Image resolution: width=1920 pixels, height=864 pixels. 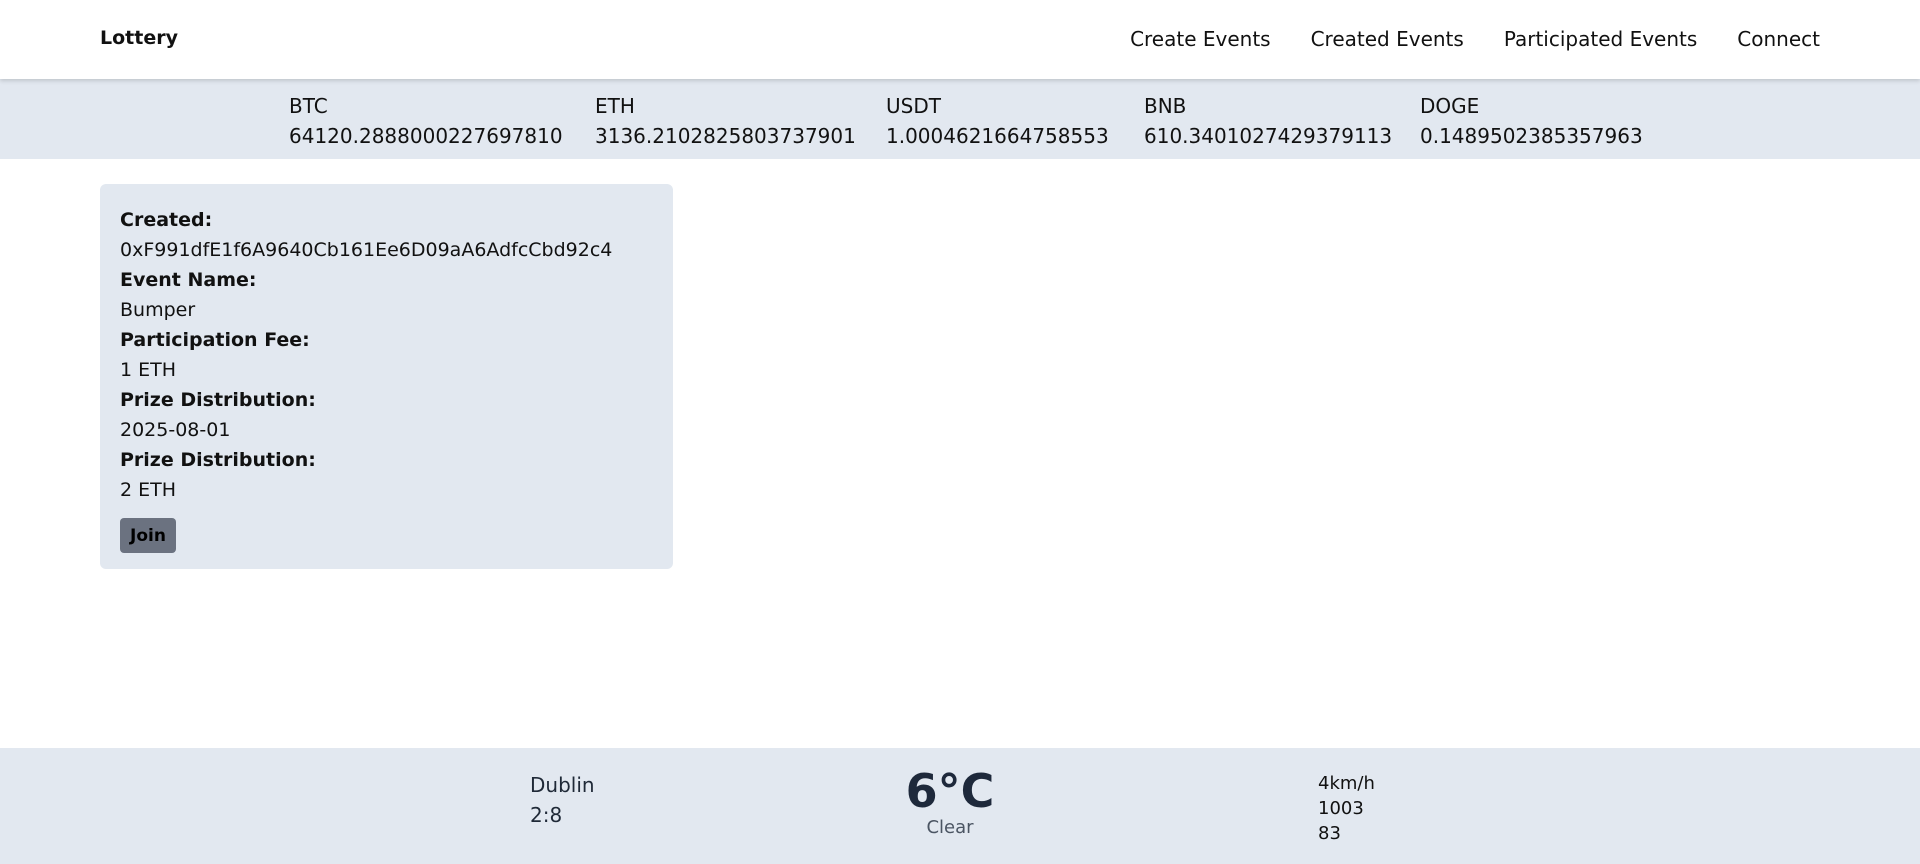 I want to click on ticker-item-doge: DOGE 0.1489502385357963, so click(x=1531, y=121).